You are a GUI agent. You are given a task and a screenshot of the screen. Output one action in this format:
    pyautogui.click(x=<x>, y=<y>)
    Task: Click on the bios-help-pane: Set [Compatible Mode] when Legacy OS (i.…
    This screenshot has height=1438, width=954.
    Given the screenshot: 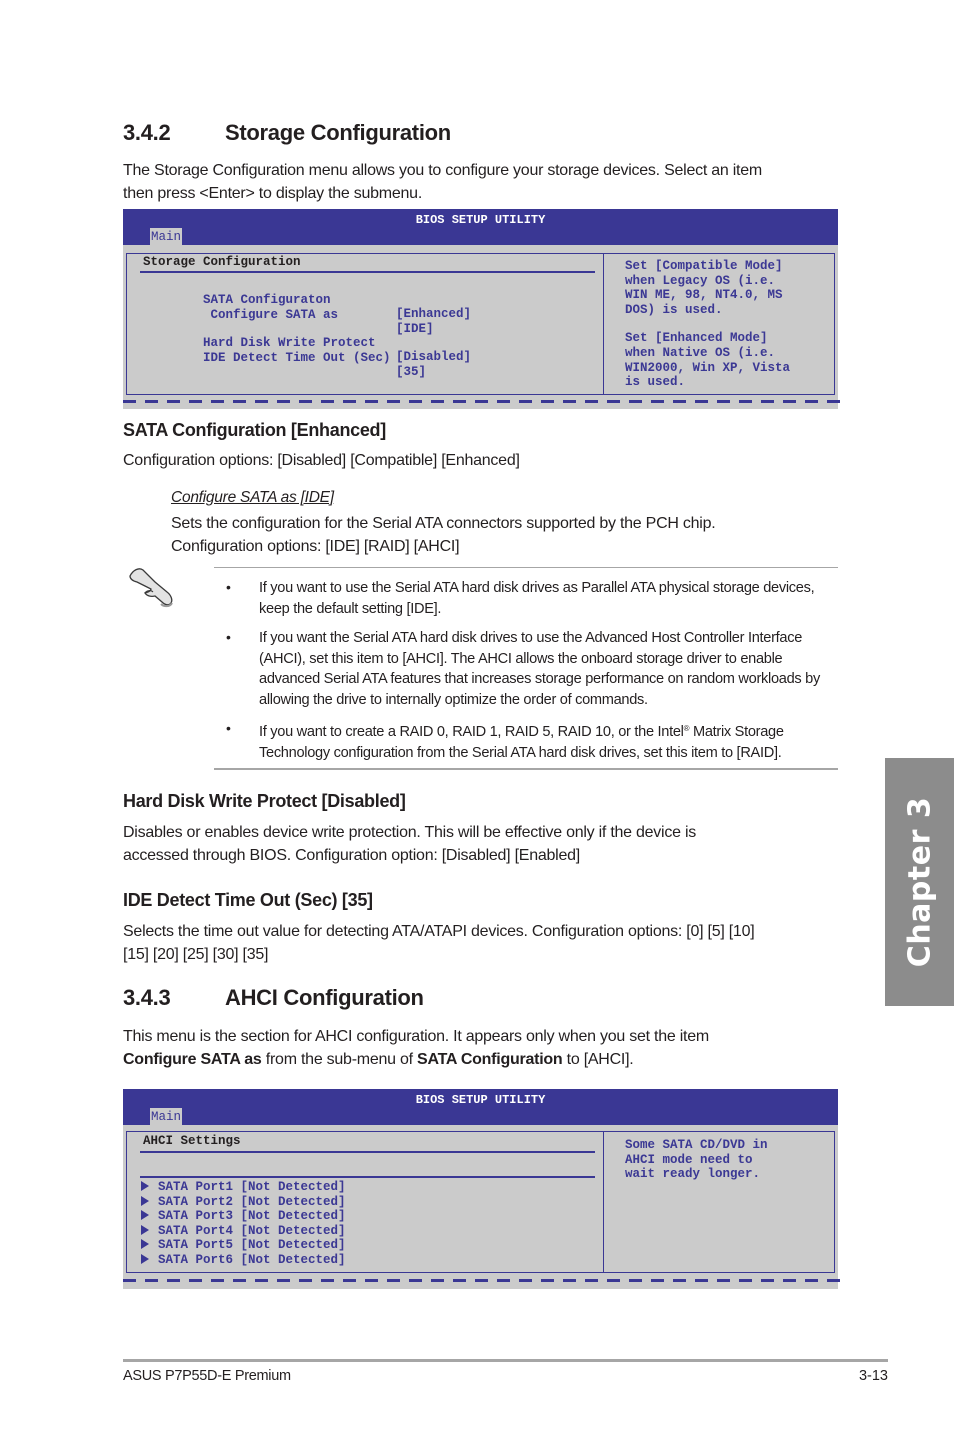 What is the action you would take?
    pyautogui.click(x=719, y=324)
    